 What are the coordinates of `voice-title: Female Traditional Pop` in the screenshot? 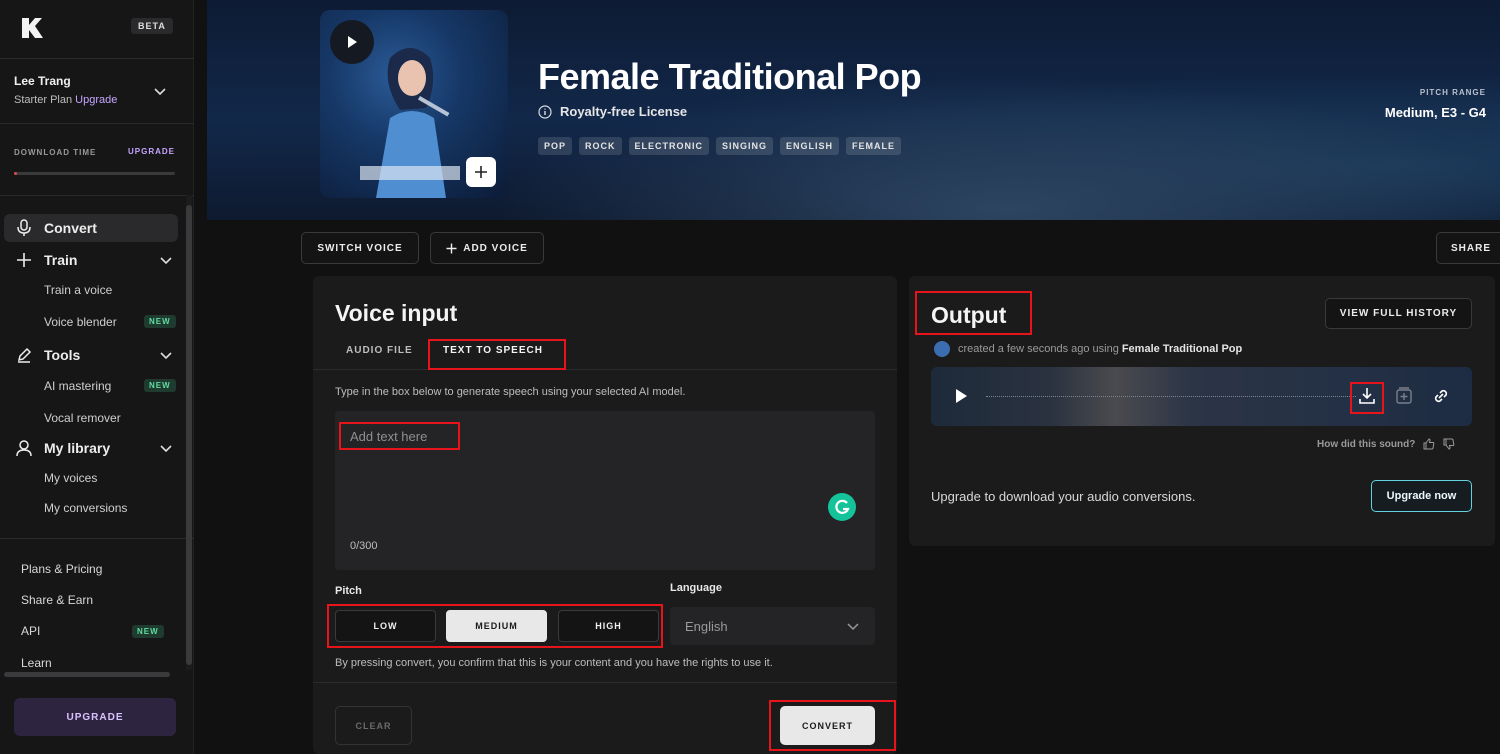 It's located at (730, 76).